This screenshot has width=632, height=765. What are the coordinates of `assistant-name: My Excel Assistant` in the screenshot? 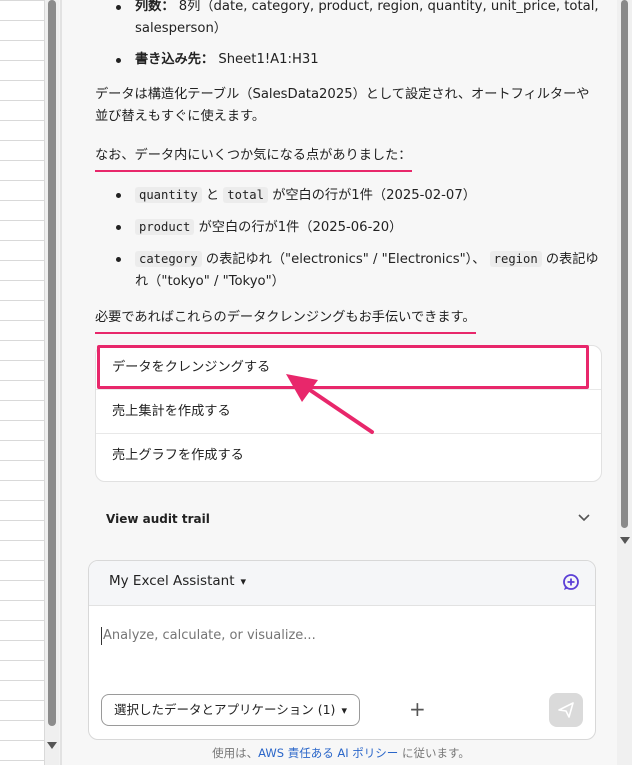 It's located at (172, 581).